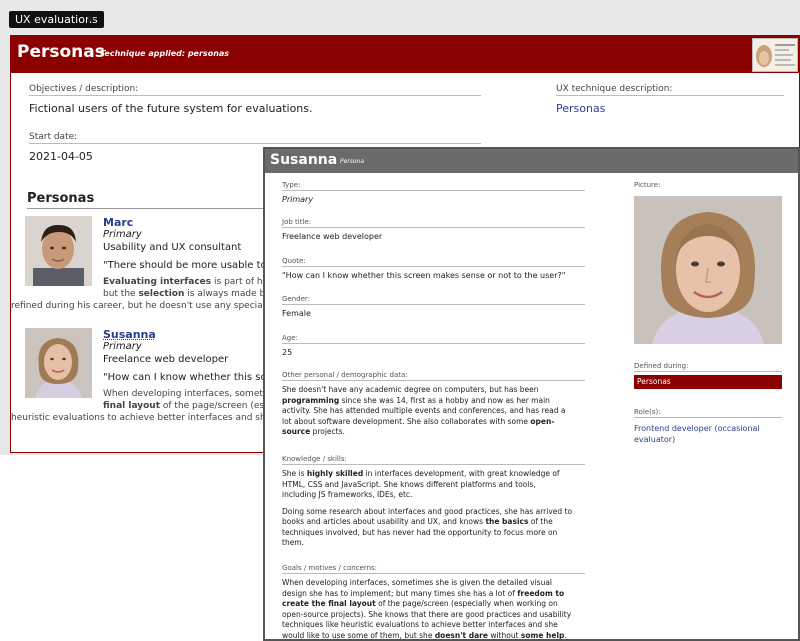 The image size is (800, 641). What do you see at coordinates (433, 345) in the screenshot?
I see `age-field: Age: 25` at bounding box center [433, 345].